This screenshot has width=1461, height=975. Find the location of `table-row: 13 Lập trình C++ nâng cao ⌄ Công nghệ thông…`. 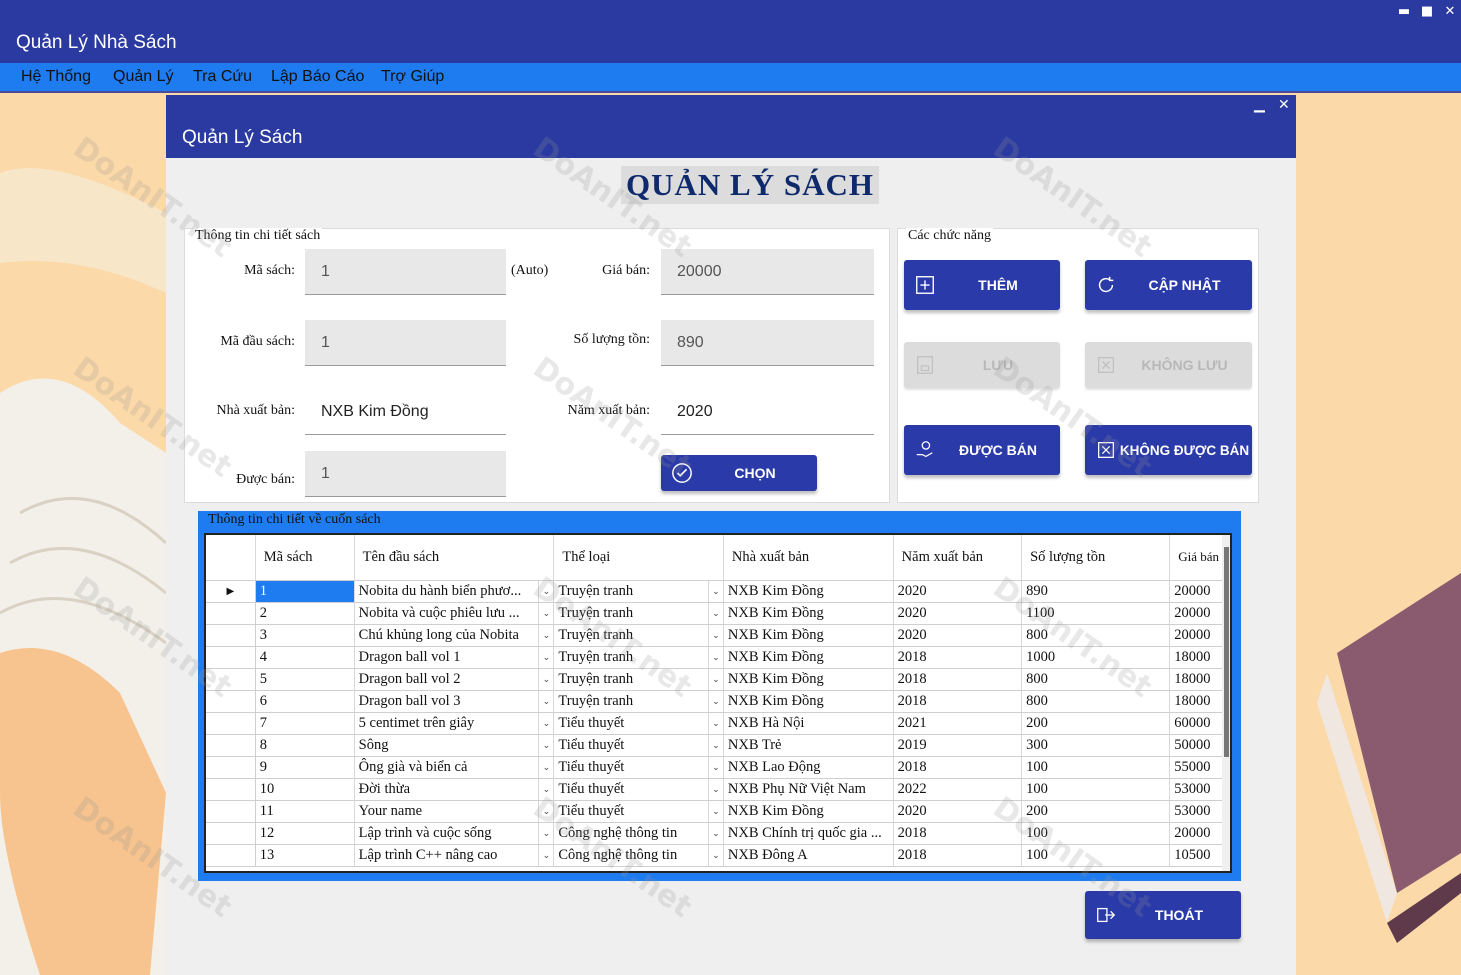

table-row: 13 Lập trình C++ nâng cao ⌄ Công nghệ thông… is located at coordinates (718, 855).